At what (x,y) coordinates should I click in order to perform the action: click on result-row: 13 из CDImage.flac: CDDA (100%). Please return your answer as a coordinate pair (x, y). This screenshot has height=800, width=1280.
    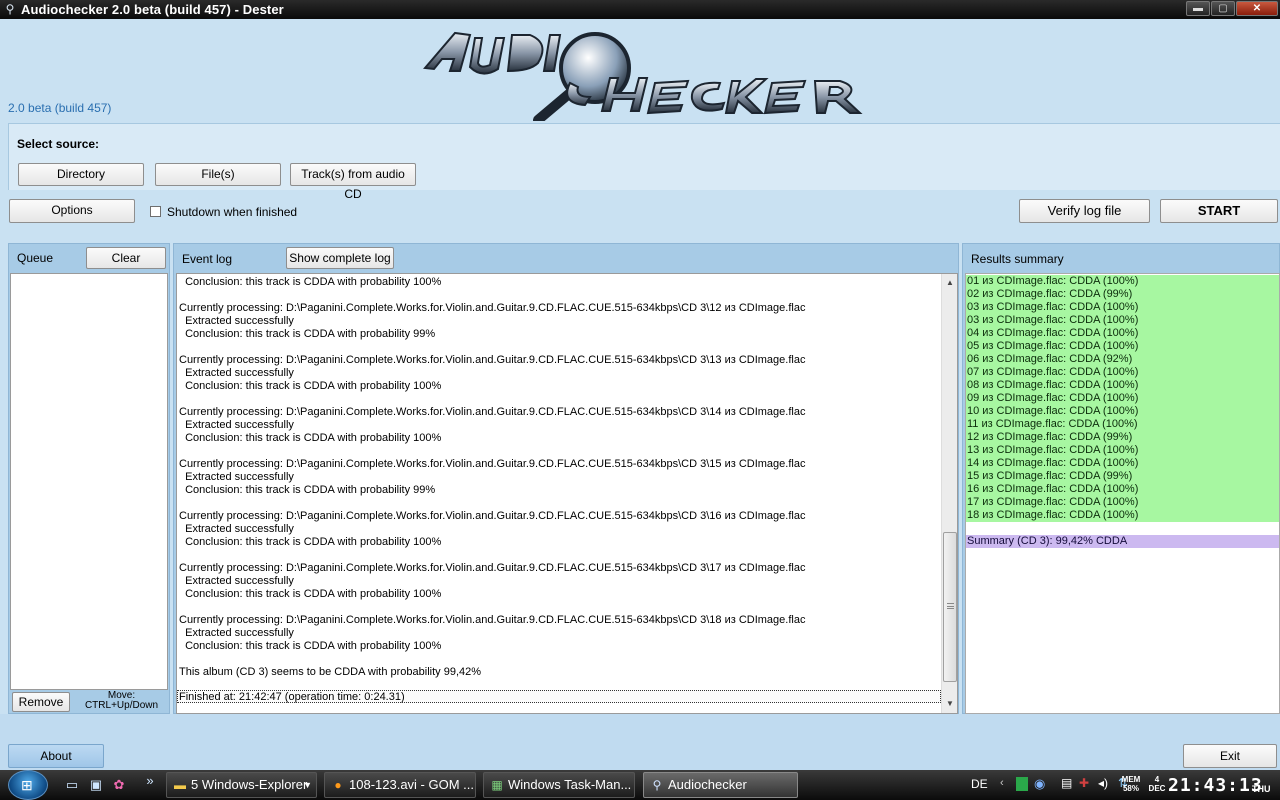
    Looking at the image, I should click on (1122, 450).